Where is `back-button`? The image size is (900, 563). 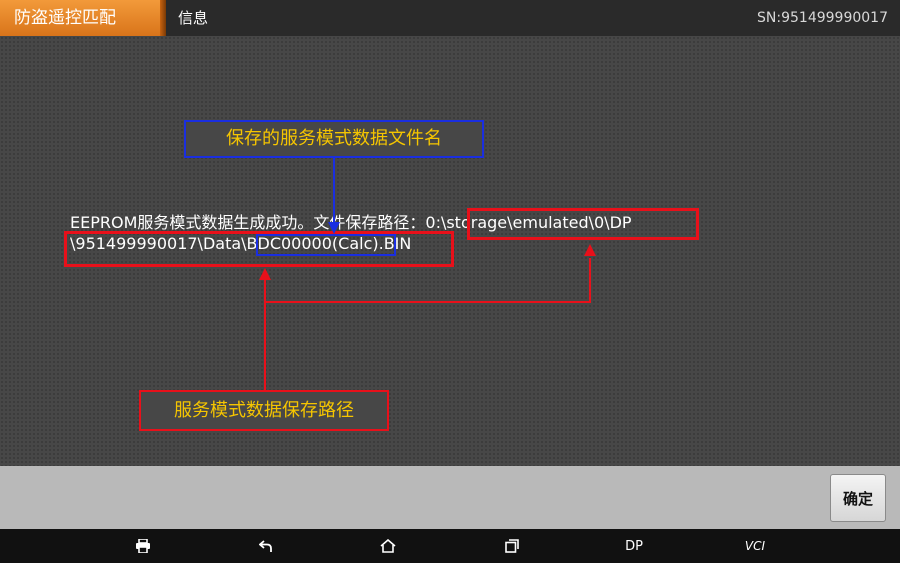
back-button is located at coordinates (266, 546).